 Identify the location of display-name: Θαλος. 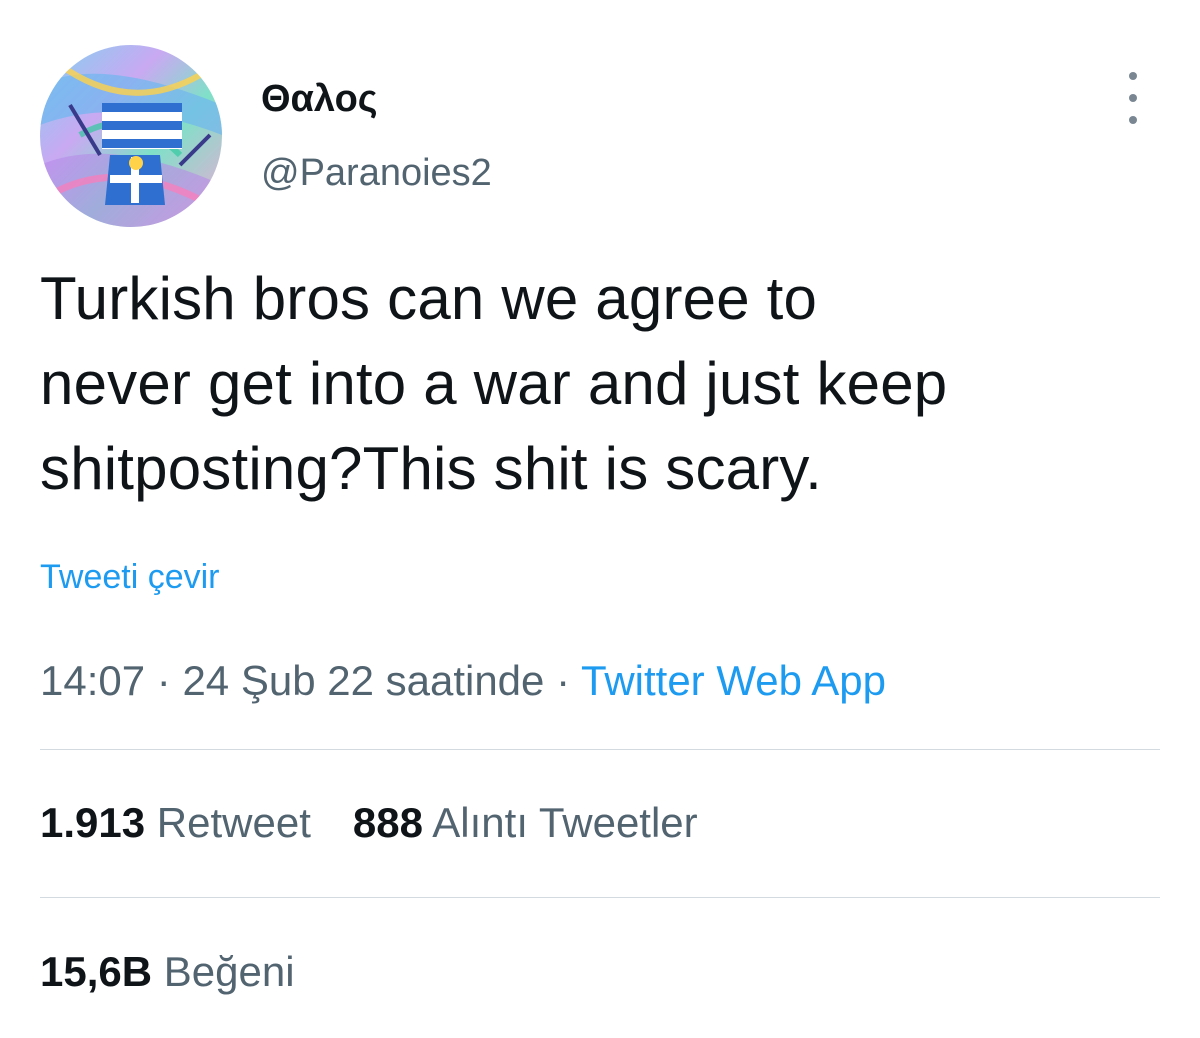
(319, 99).